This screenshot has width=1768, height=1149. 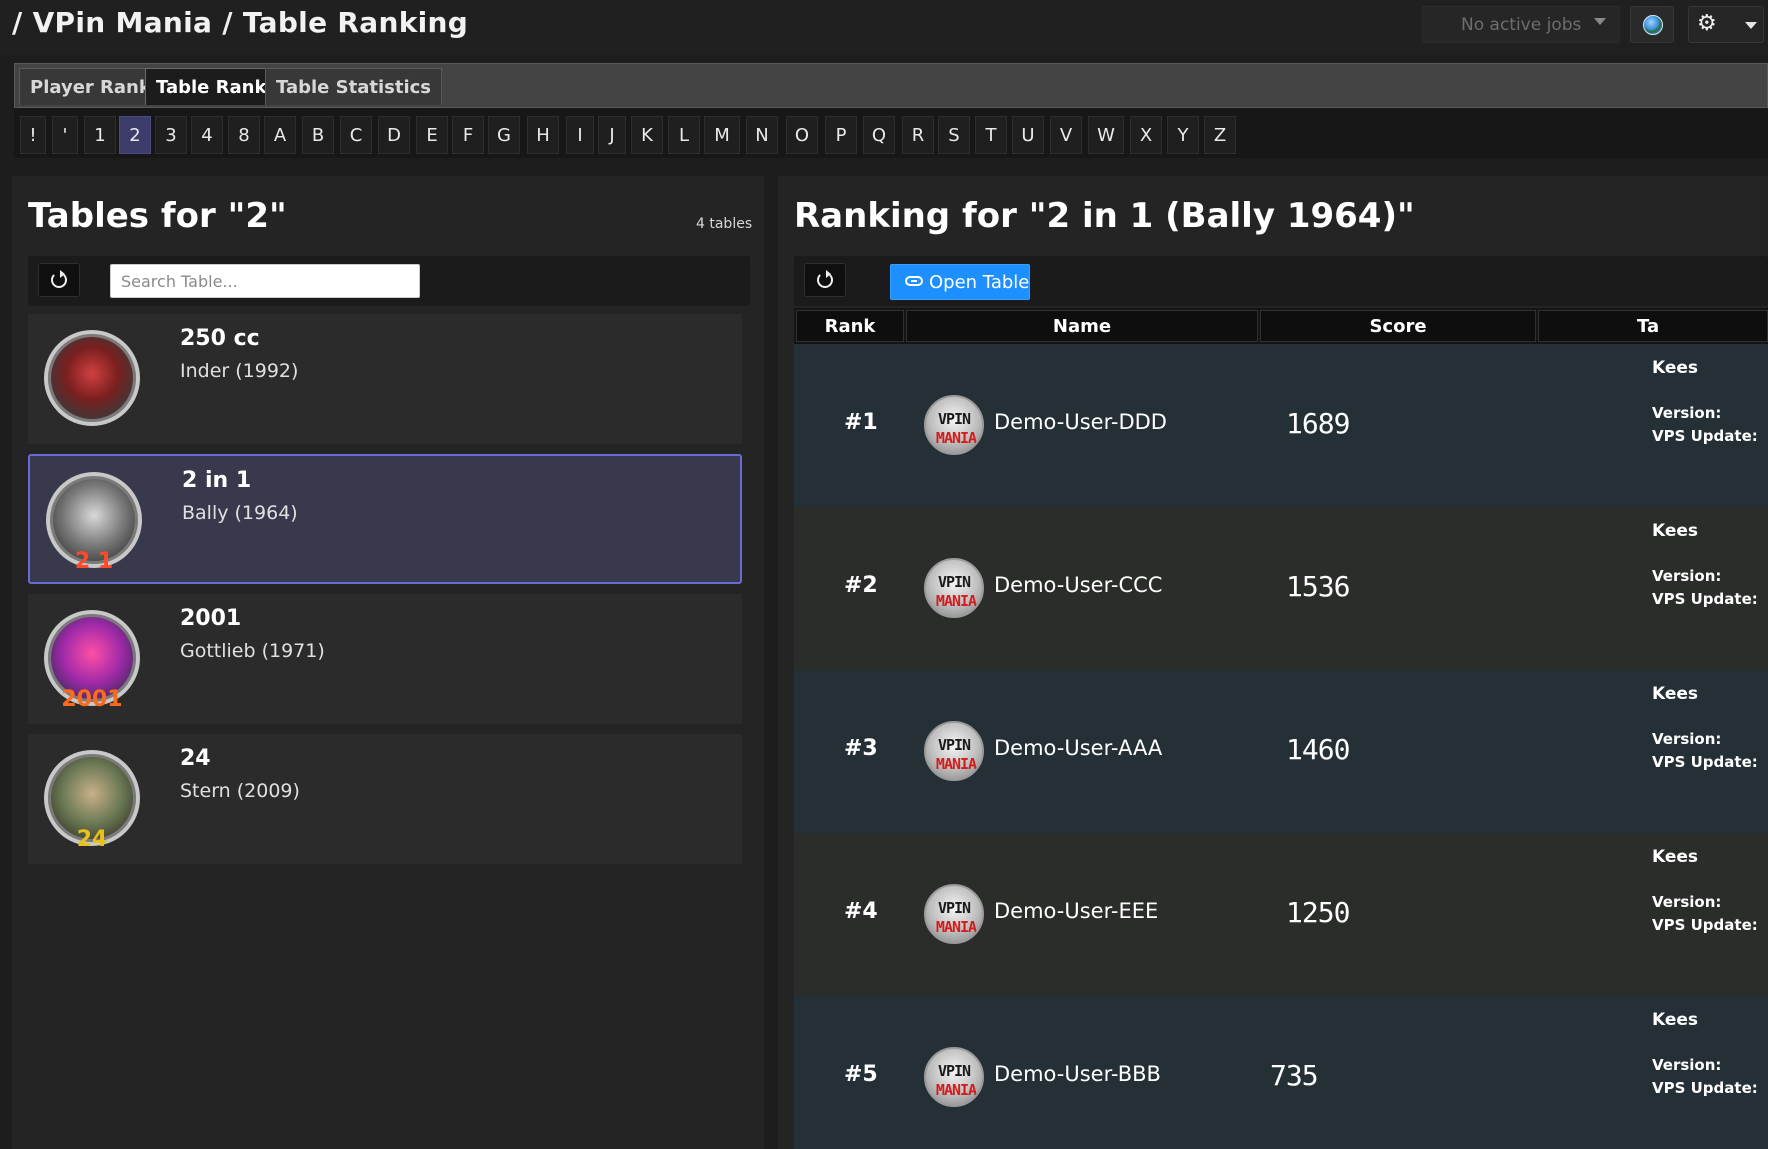 I want to click on letter-button: Q, so click(x=879, y=135).